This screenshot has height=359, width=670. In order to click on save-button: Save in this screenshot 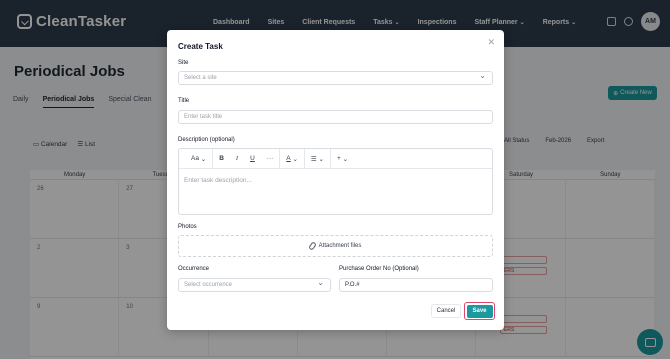, I will do `click(479, 311)`.